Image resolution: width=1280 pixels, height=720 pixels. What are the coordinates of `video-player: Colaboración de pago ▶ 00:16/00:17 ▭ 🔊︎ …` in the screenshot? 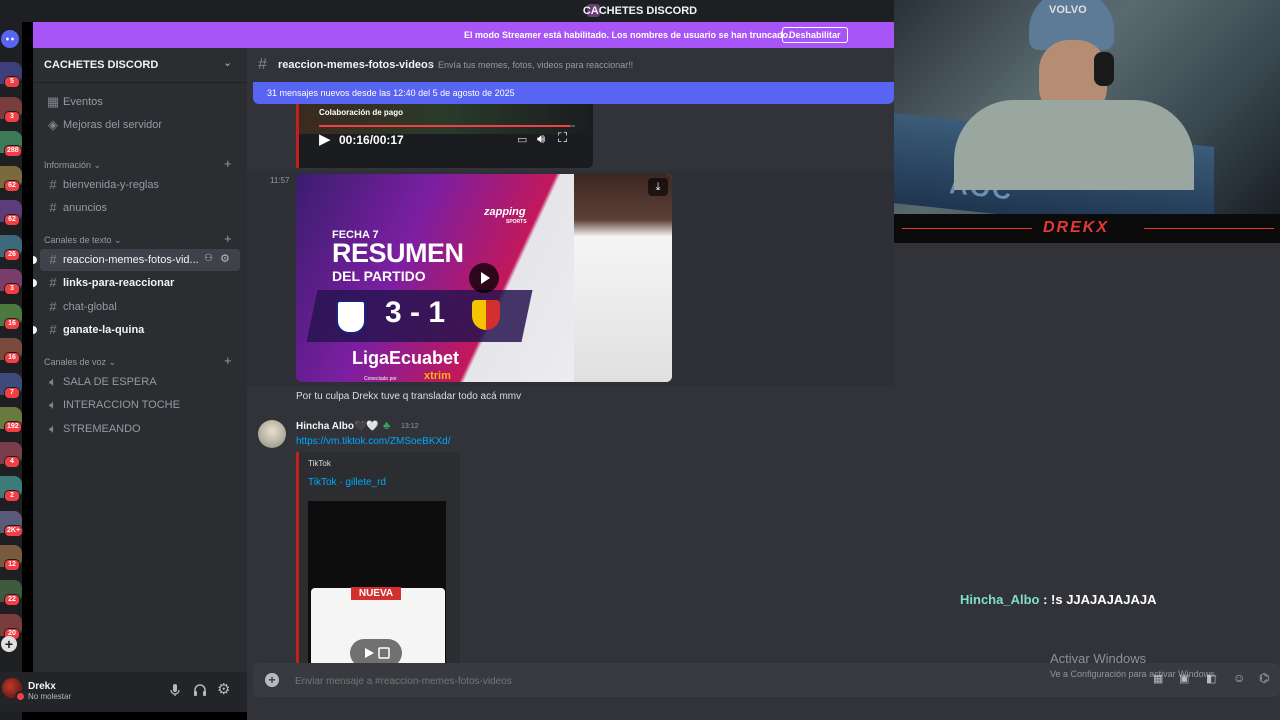 It's located at (444, 136).